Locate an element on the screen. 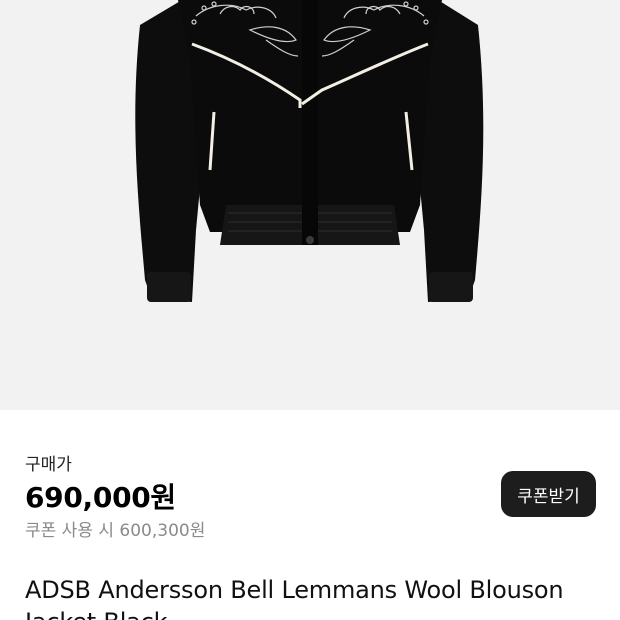 The image size is (620, 620). coupon-price-text: 쿠폰 사용 시 600,300원 is located at coordinates (115, 531).